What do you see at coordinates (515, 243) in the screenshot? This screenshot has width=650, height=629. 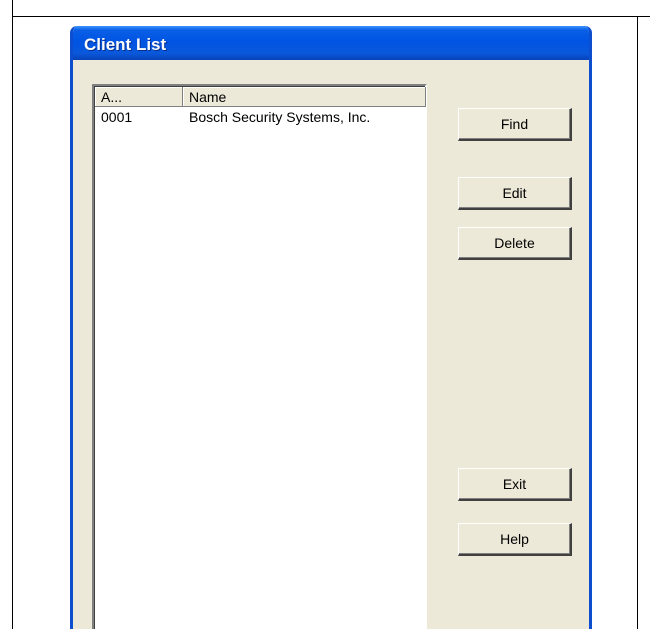 I see `delete-button: Delete` at bounding box center [515, 243].